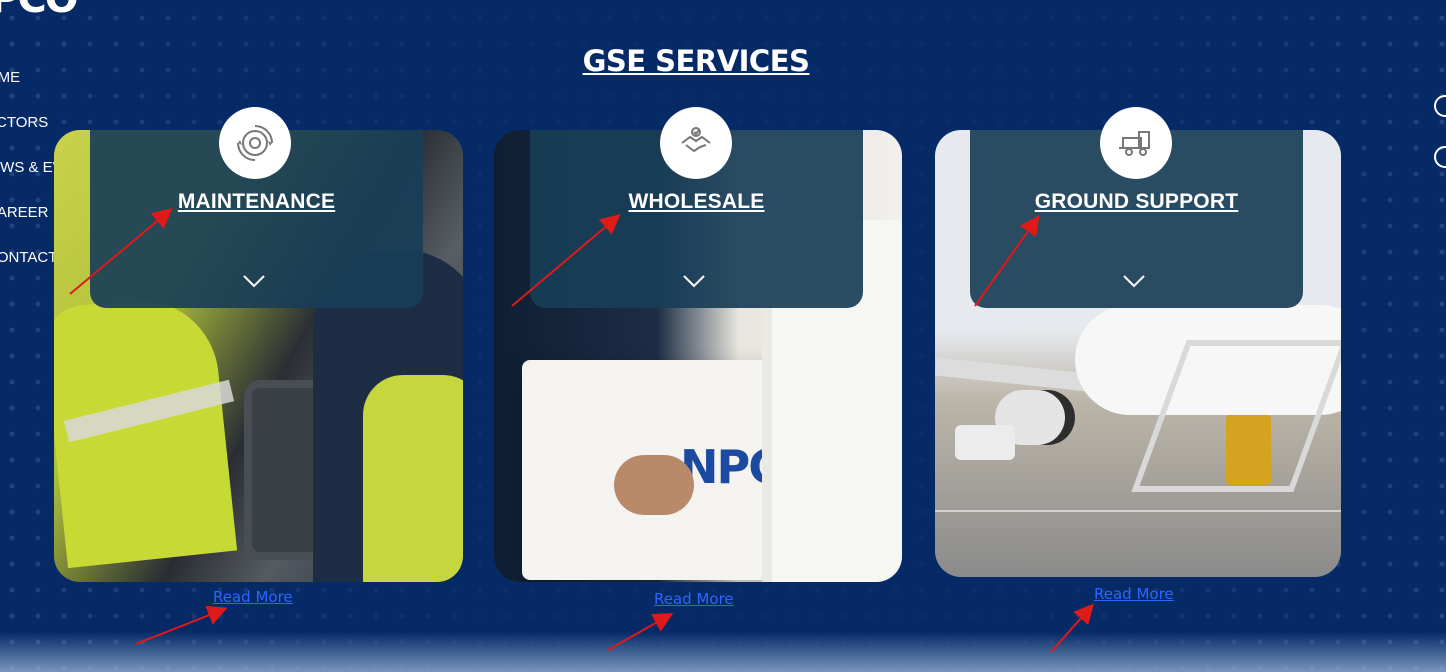 The image size is (1446, 672). What do you see at coordinates (1248, 450) in the screenshot?
I see `yellow-loader` at bounding box center [1248, 450].